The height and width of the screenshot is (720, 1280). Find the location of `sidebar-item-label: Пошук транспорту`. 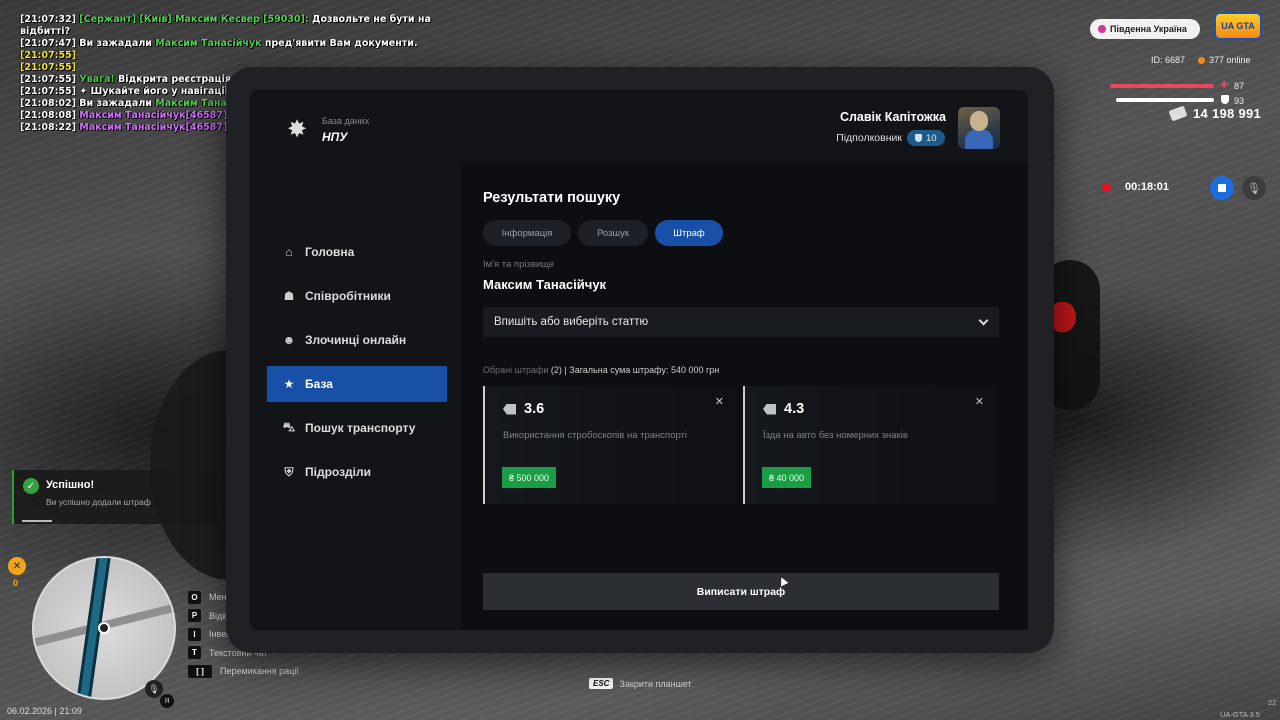

sidebar-item-label: Пошук транспорту is located at coordinates (360, 428).